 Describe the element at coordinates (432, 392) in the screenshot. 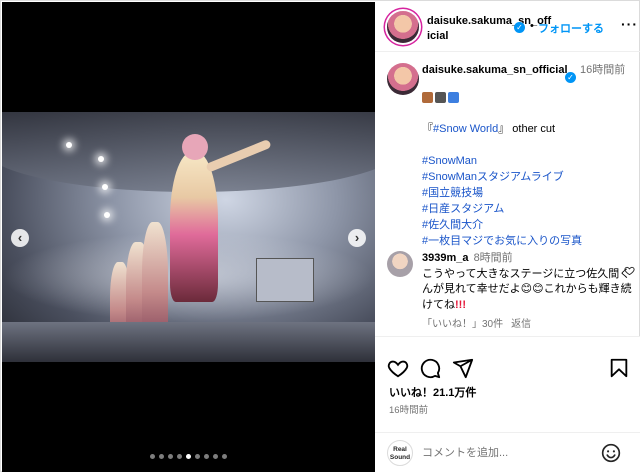

I see `like-count: いいね！21.1万件` at that location.